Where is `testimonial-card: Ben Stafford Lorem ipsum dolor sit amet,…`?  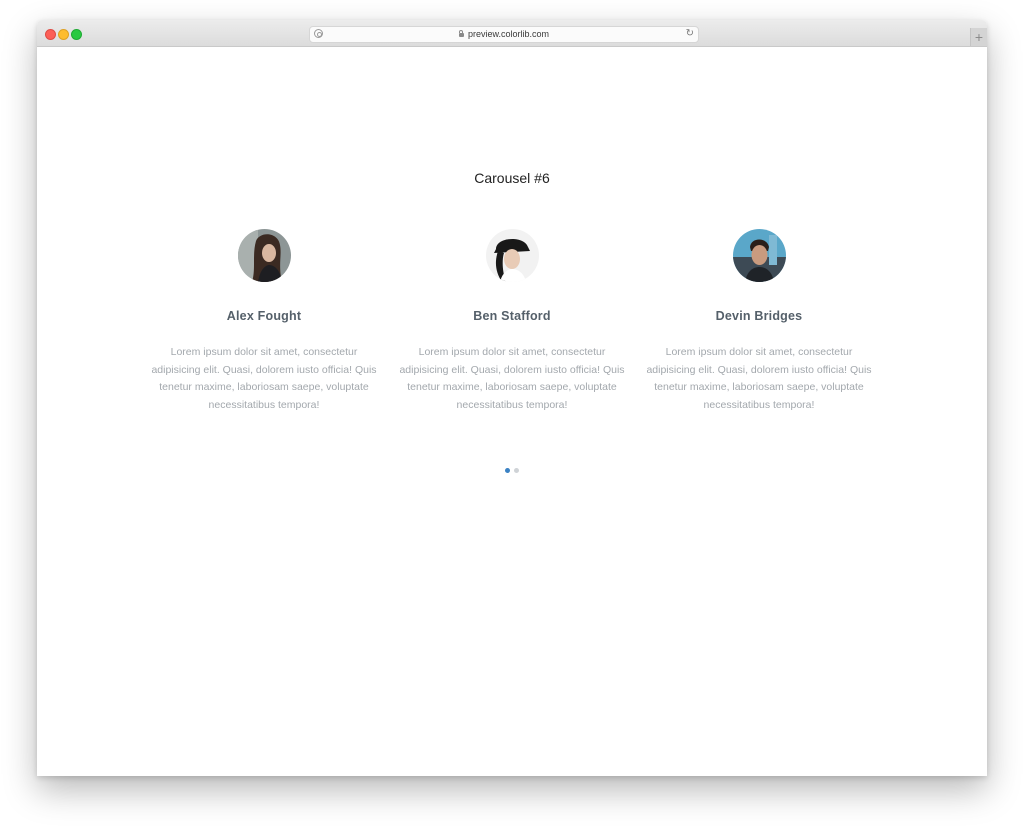
testimonial-card: Ben Stafford Lorem ipsum dolor sit amet,… is located at coordinates (512, 322).